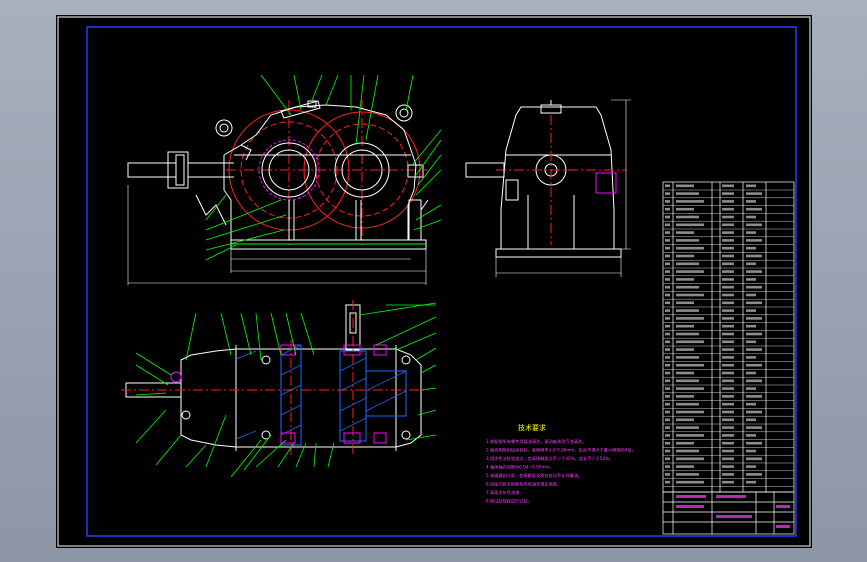  I want to click on side-base, so click(558, 253).